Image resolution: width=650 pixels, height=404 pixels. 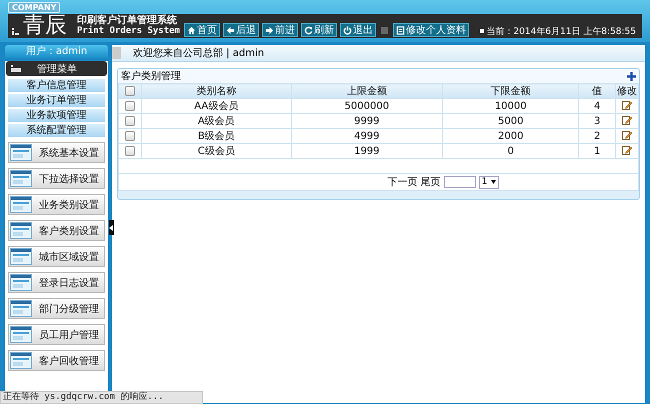 I want to click on nav-button: 刷新, so click(x=318, y=30).